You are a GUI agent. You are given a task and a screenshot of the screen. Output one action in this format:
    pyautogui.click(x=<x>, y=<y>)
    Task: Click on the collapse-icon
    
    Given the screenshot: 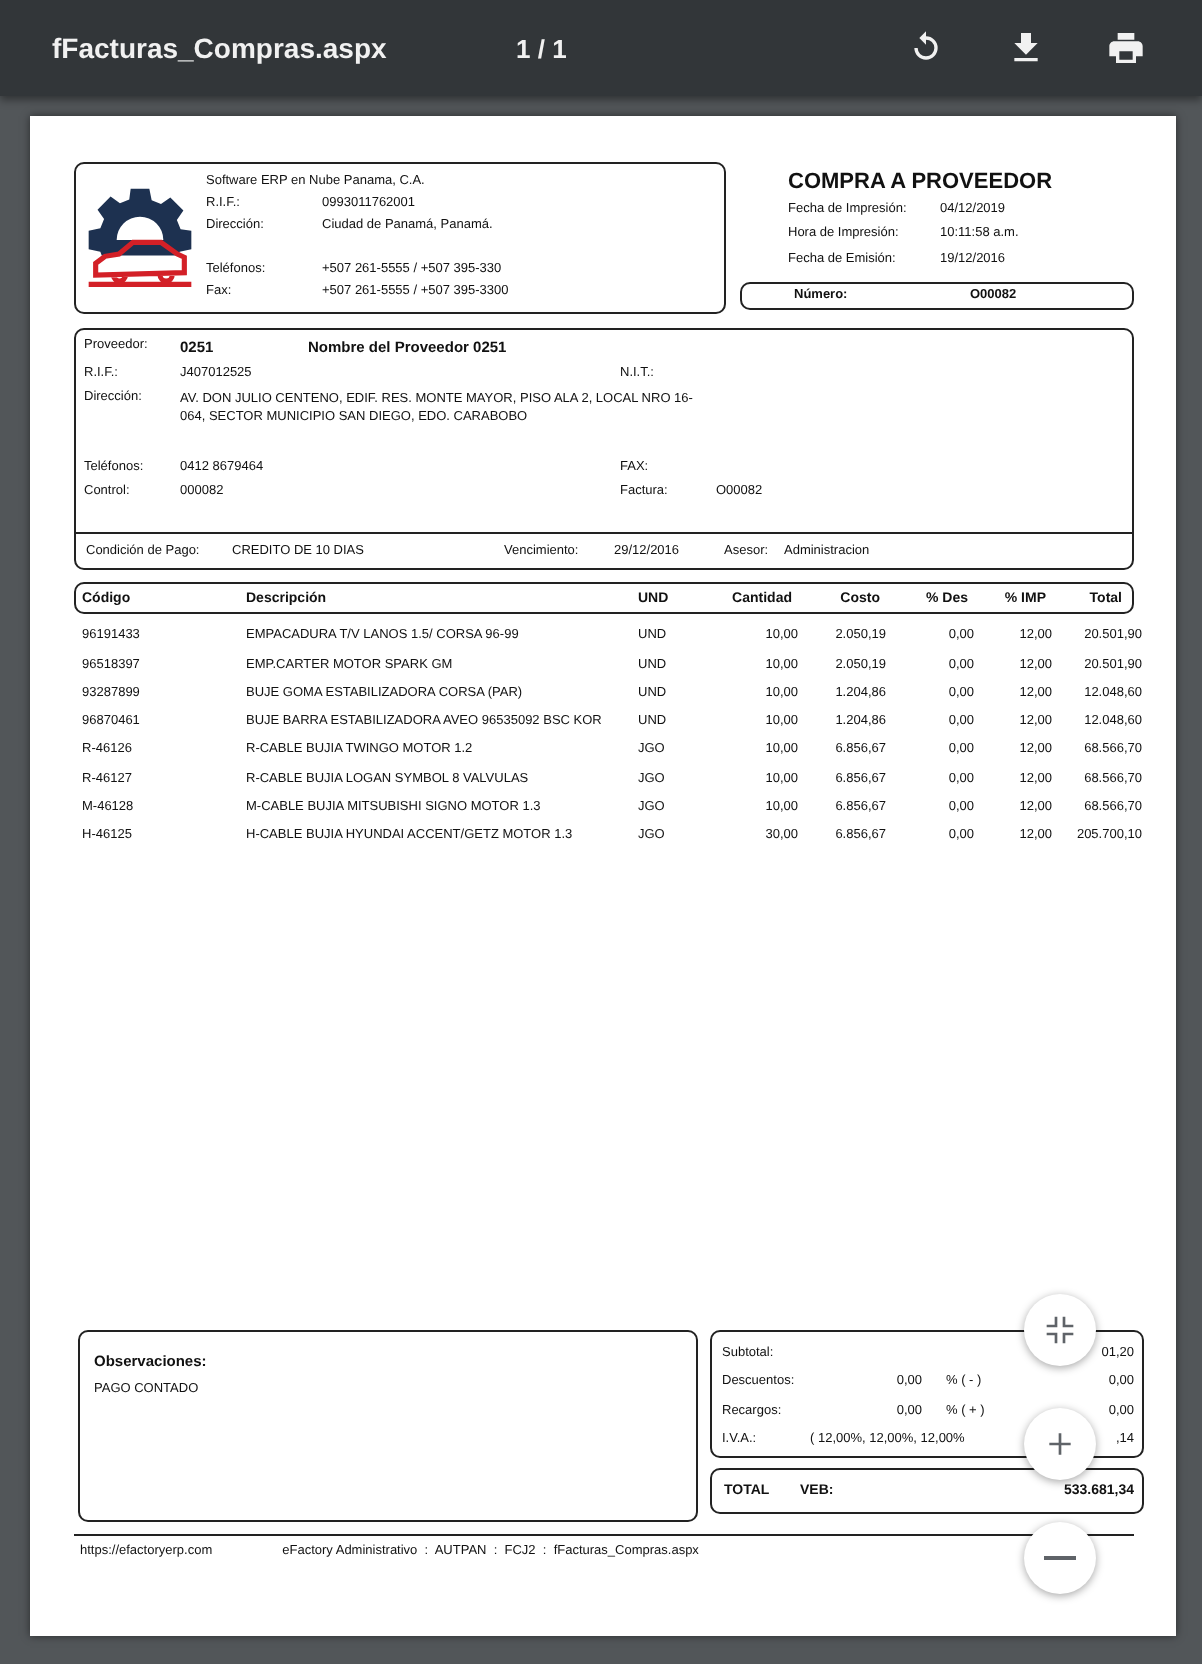 What is the action you would take?
    pyautogui.click(x=1060, y=1330)
    